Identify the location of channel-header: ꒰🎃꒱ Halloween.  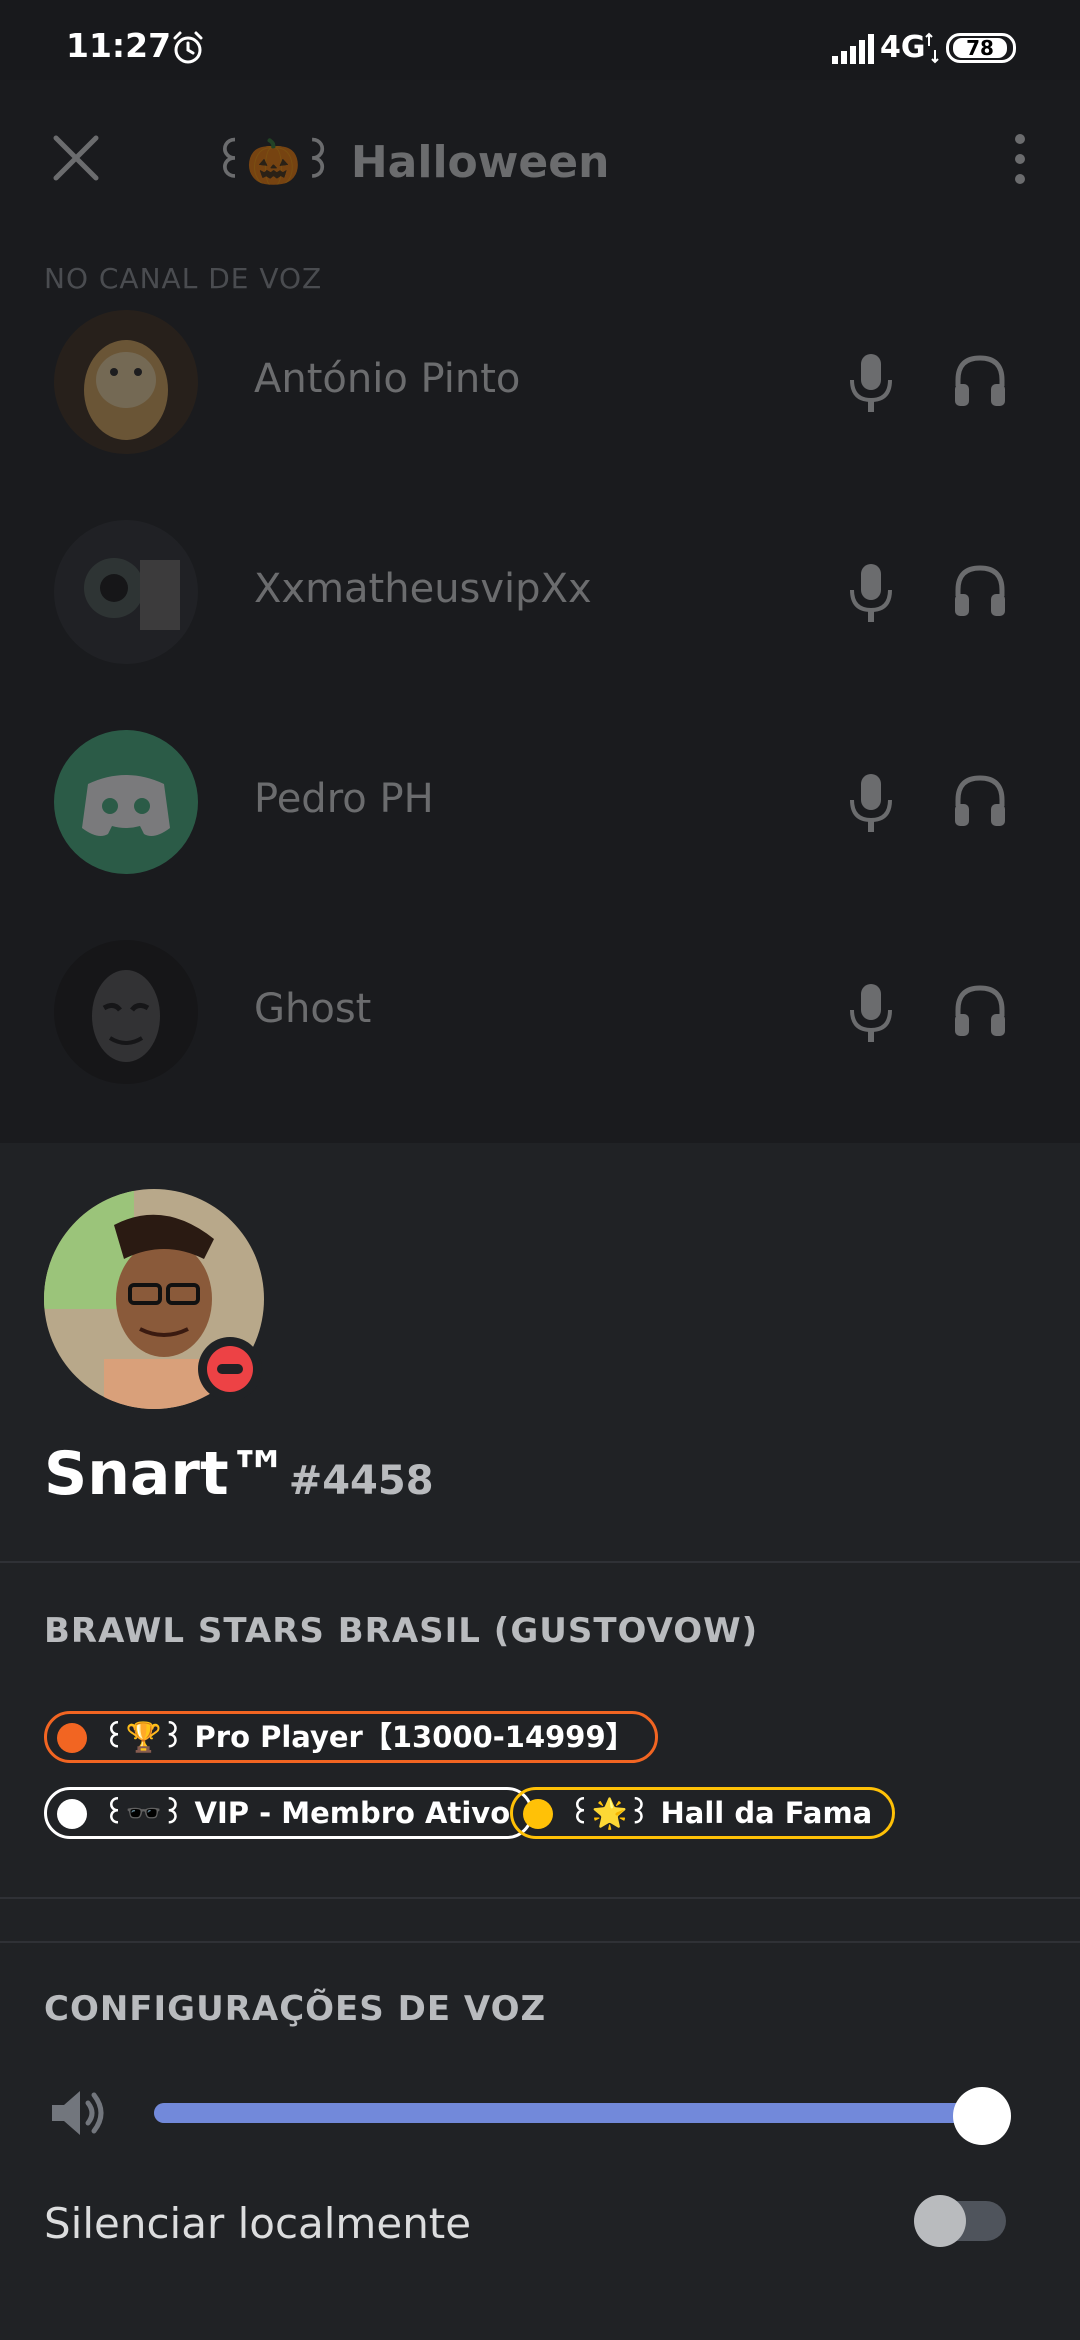
(540, 160).